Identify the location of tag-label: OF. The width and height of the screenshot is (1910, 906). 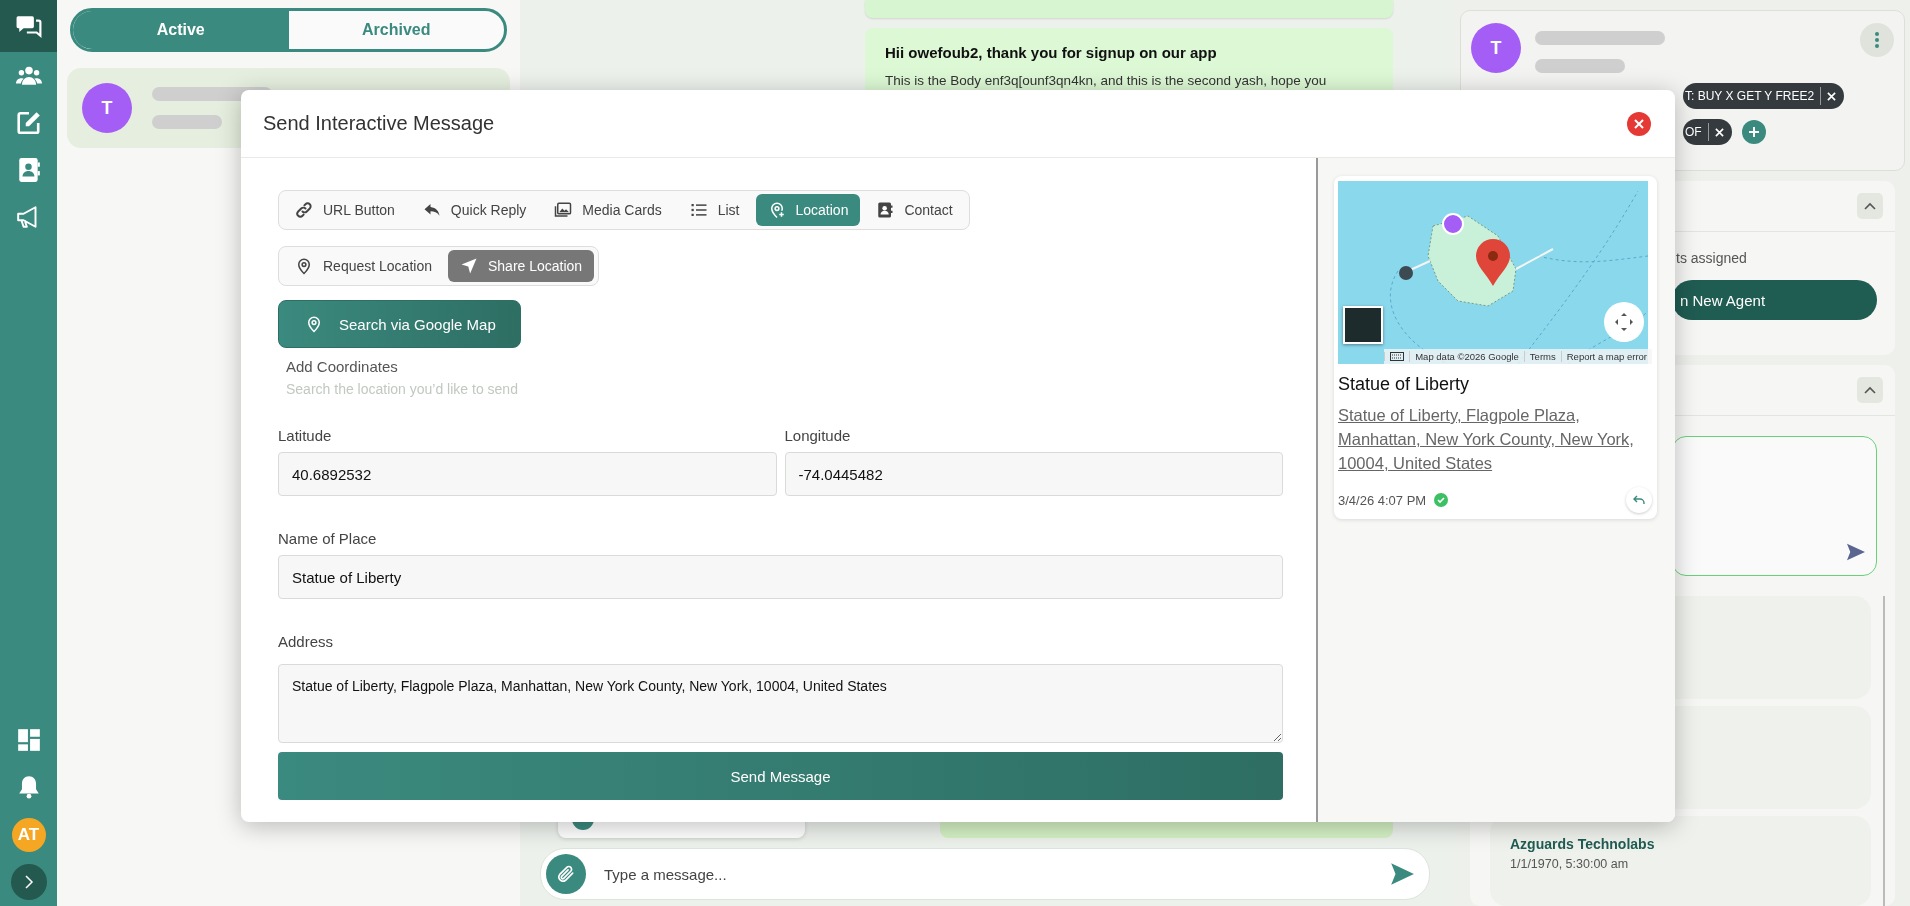
(1693, 132).